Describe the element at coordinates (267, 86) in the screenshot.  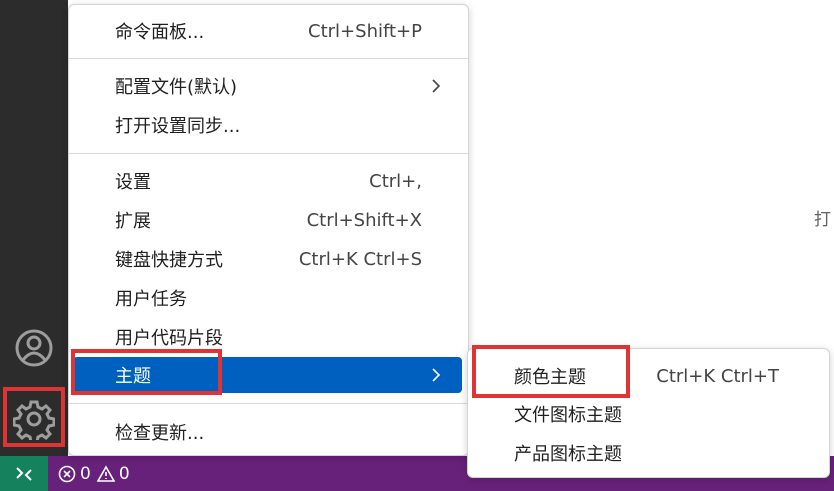
I see `menu-item-profiles: 配置文件(默认)` at that location.